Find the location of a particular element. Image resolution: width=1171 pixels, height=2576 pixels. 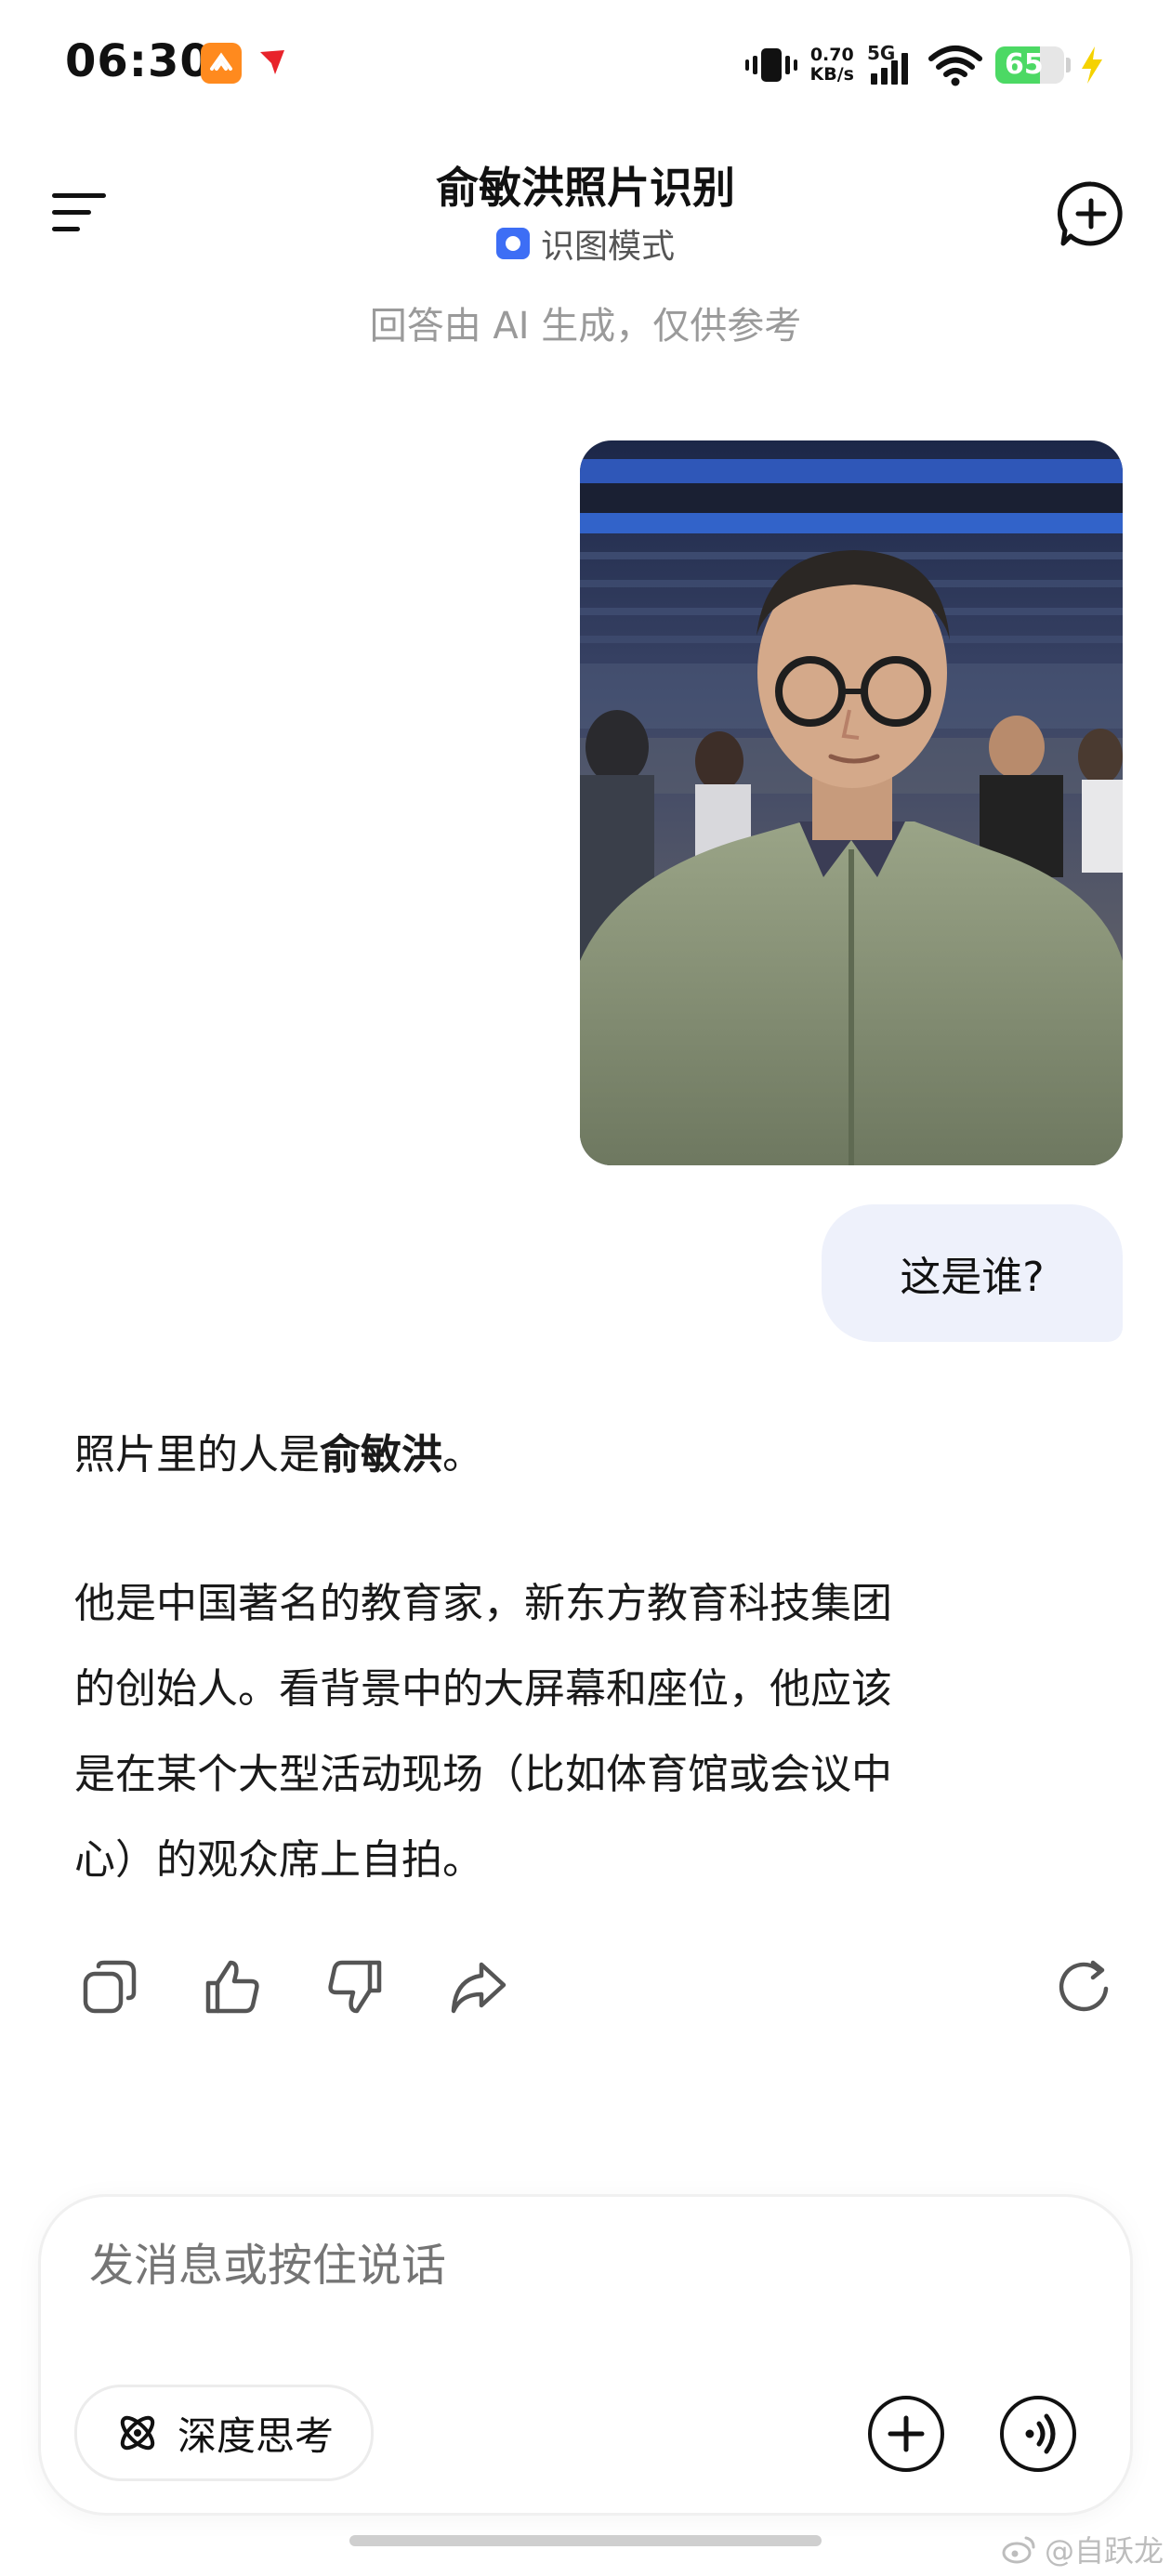

copy-button is located at coordinates (110, 1987).